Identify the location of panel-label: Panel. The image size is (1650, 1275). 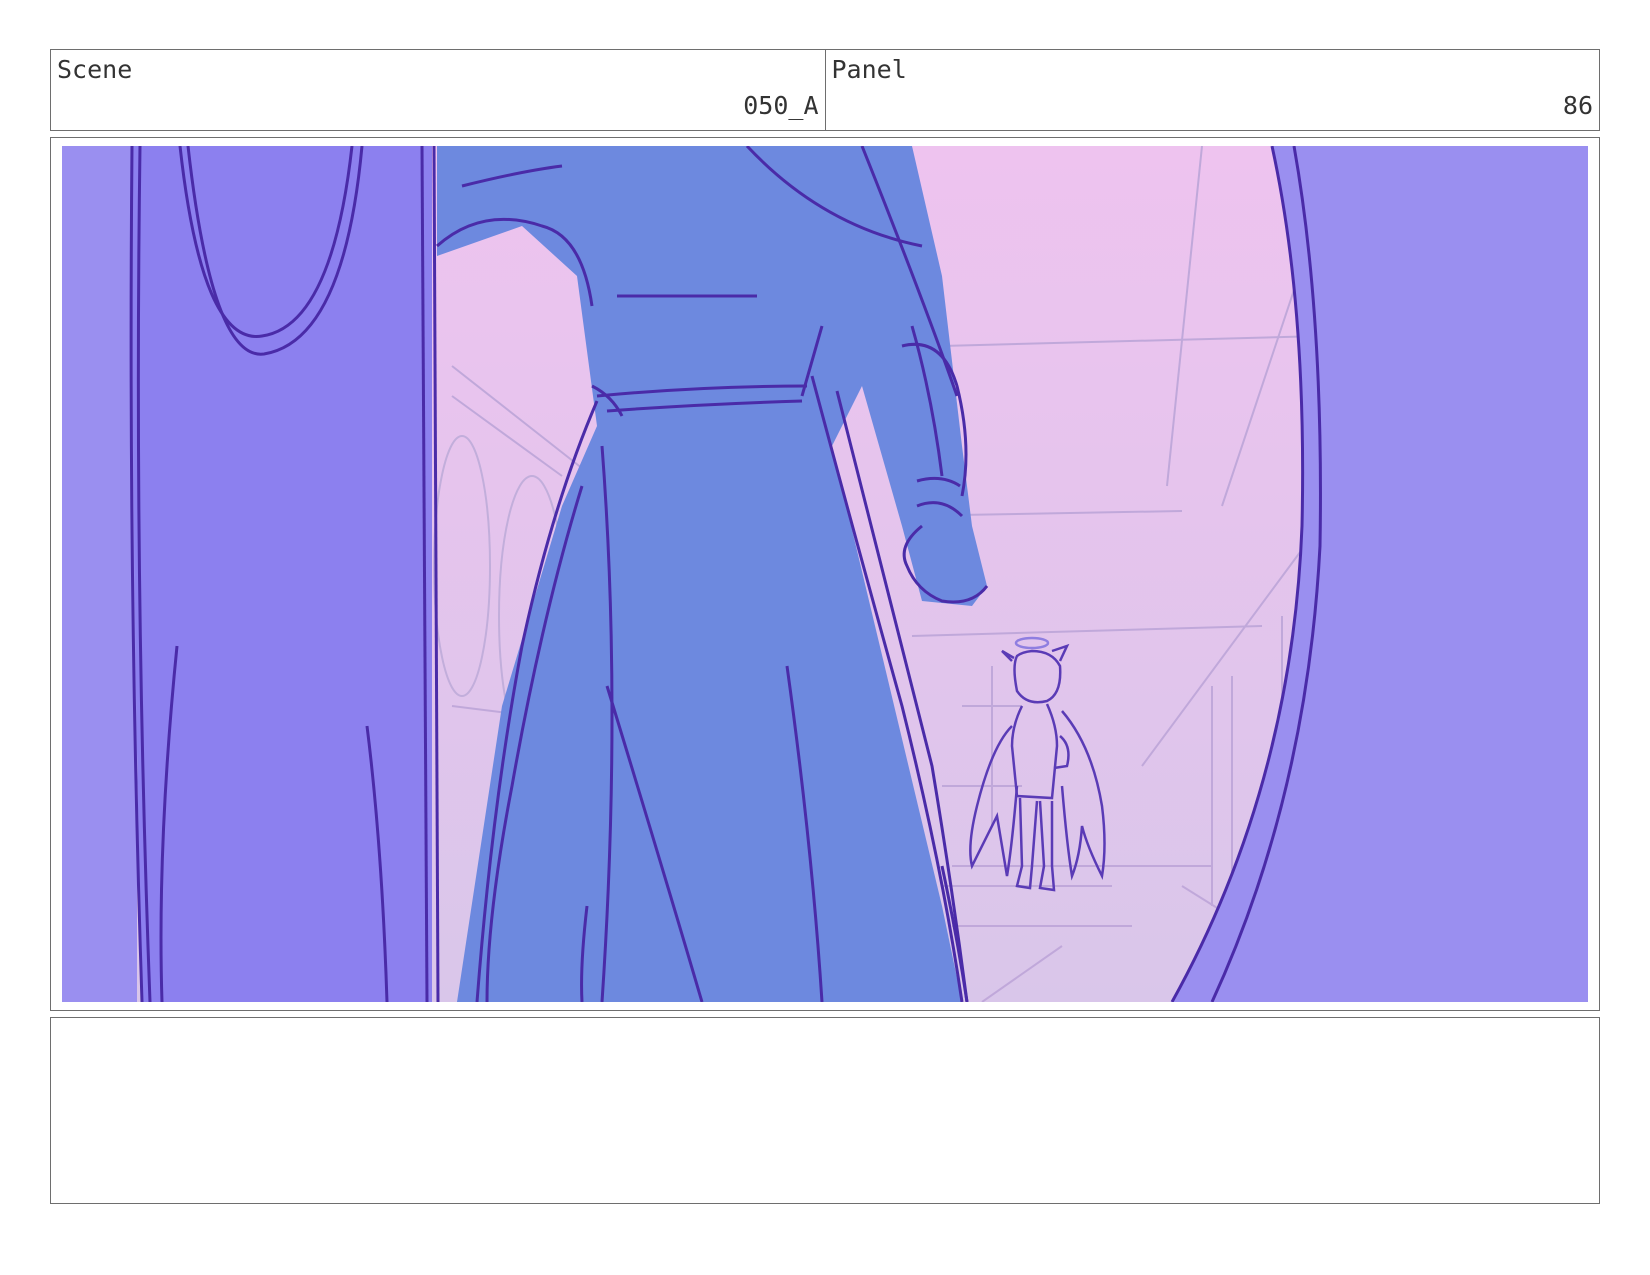
(869, 69).